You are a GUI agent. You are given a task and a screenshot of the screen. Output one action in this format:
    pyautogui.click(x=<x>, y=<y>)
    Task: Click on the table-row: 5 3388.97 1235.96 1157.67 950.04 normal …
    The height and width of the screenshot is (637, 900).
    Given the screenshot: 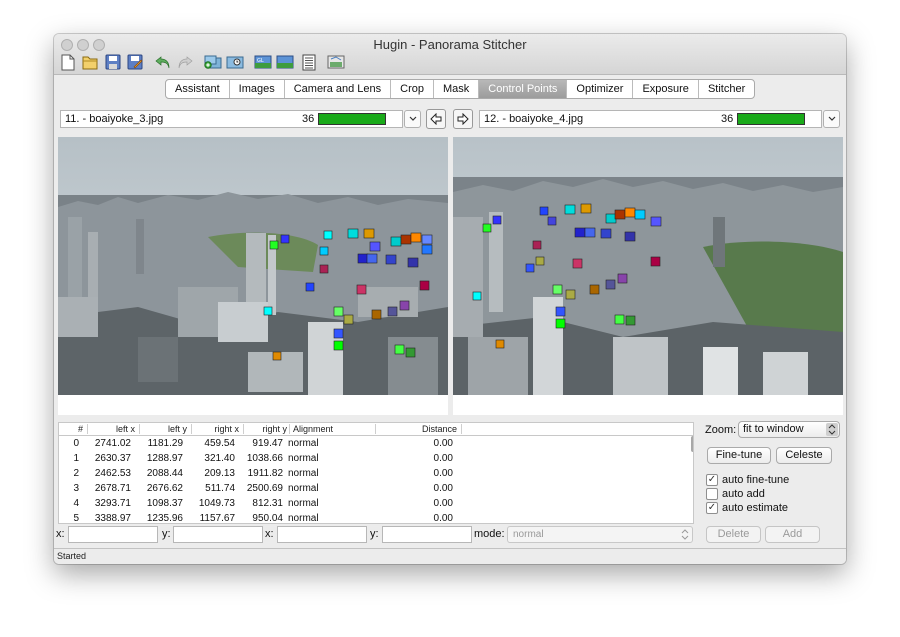 What is the action you would take?
    pyautogui.click(x=376, y=517)
    